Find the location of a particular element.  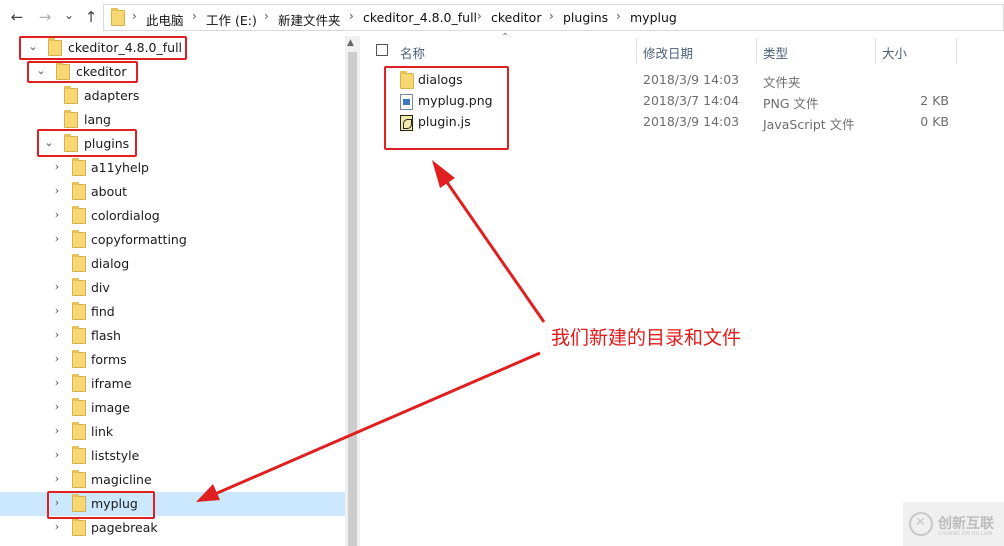

arrow-to-myplug-folder is located at coordinates (368, 426).